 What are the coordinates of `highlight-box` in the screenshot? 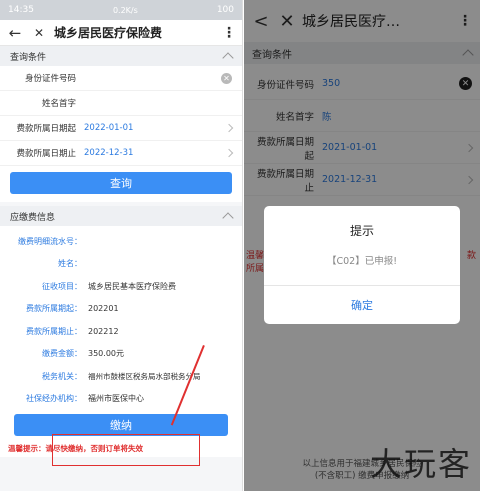 It's located at (126, 450).